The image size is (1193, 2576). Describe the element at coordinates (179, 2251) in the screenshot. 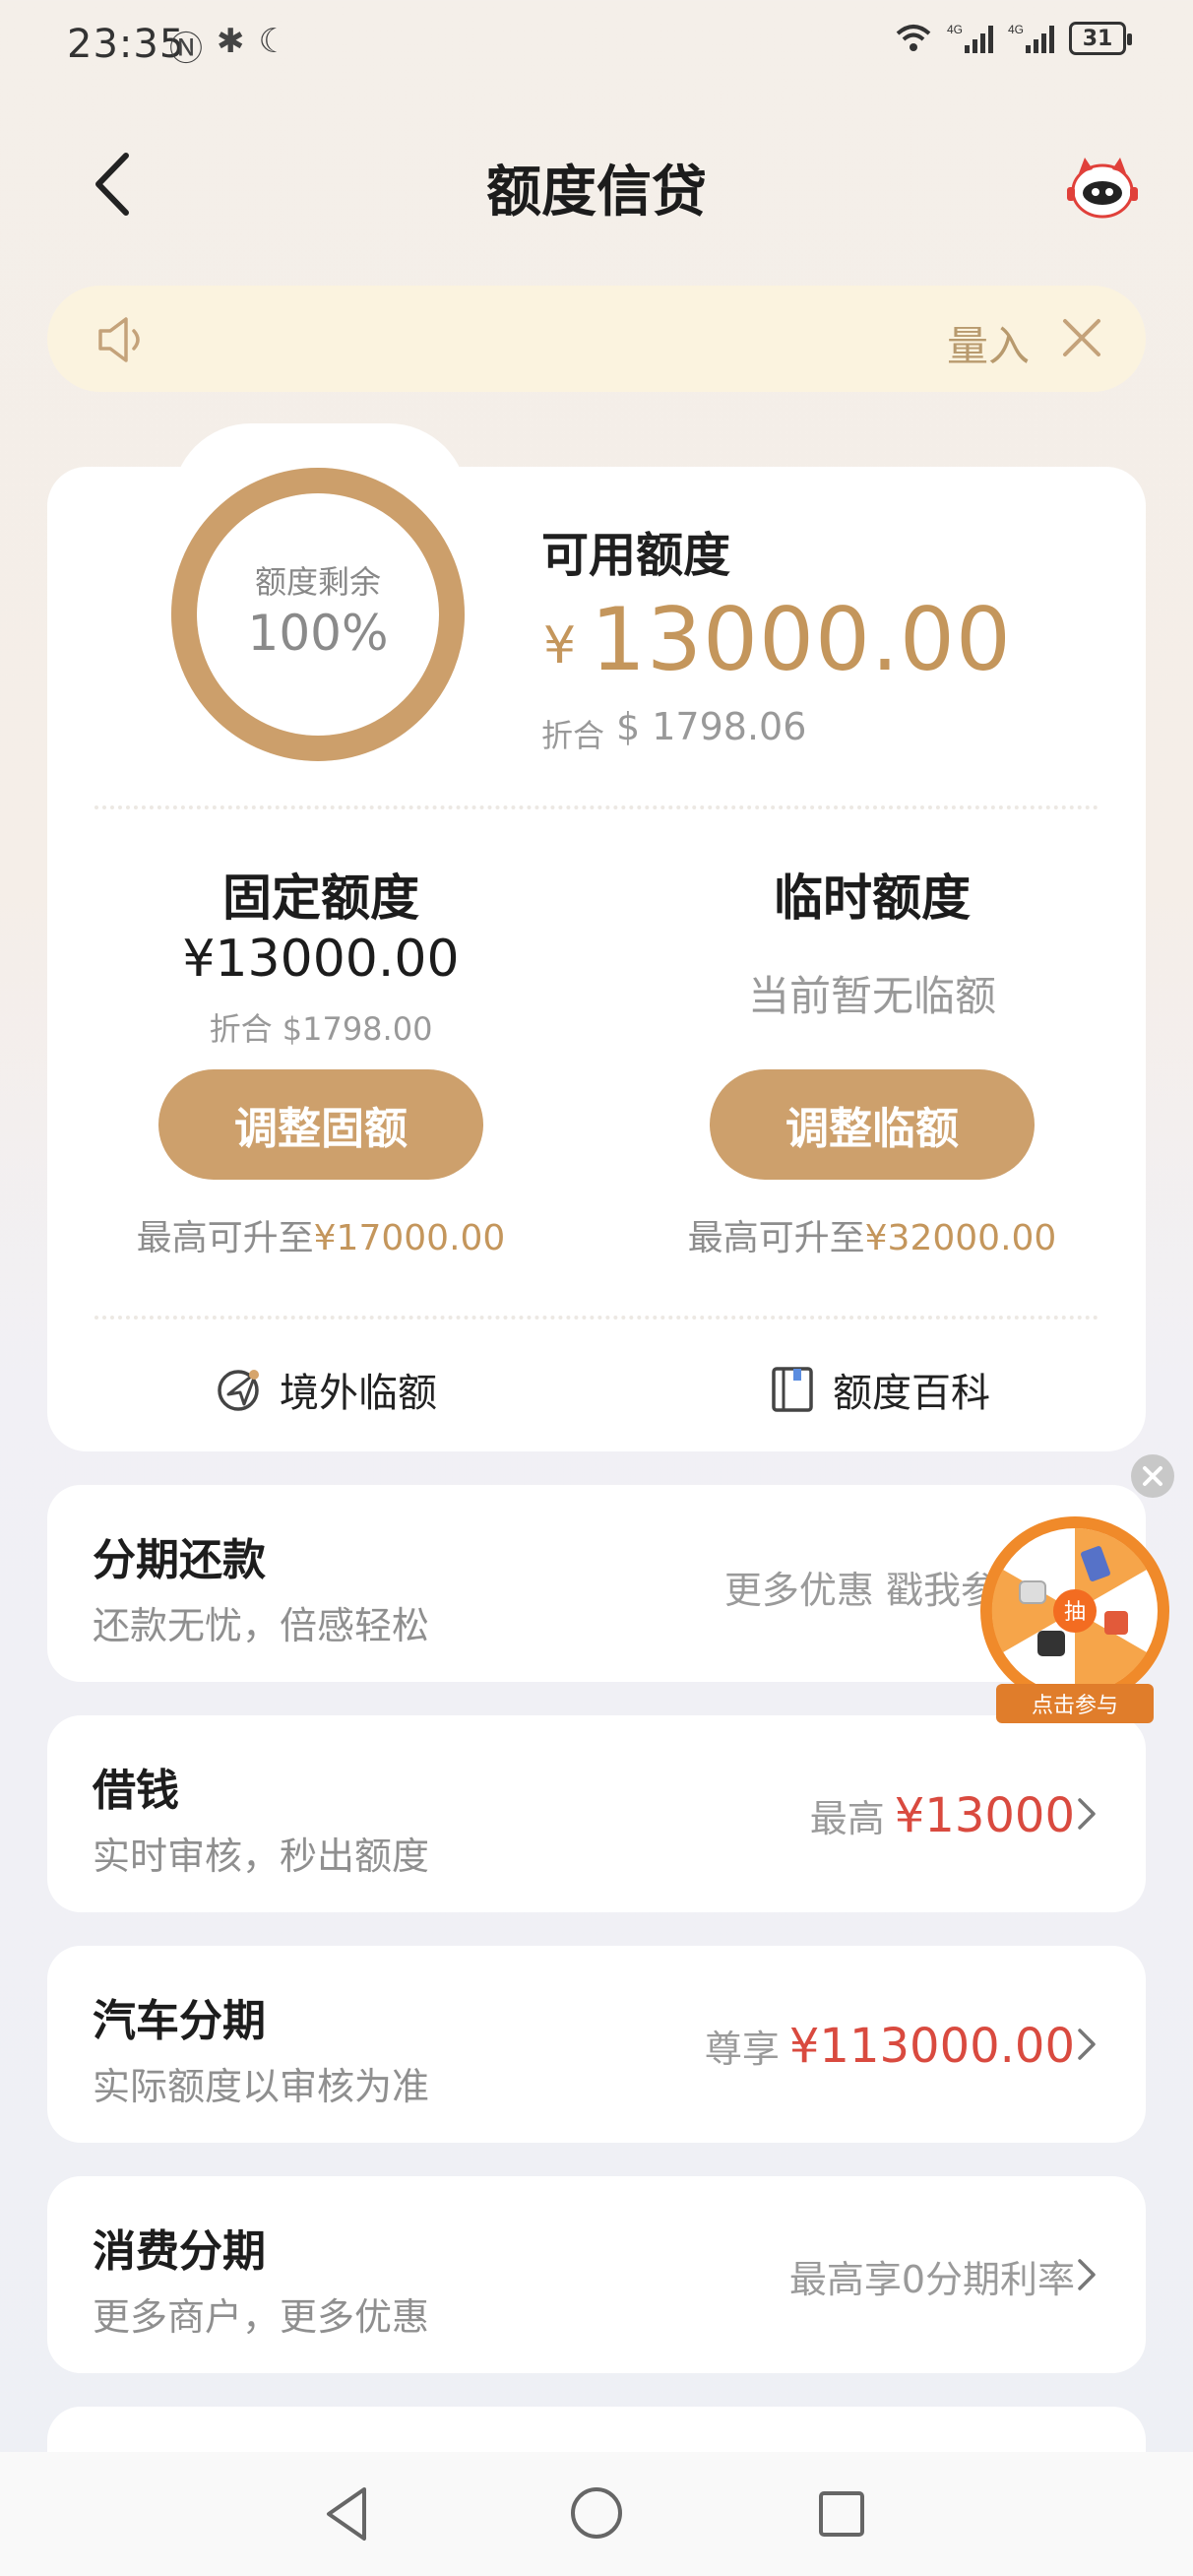

I see `list-item-title: 消费分期` at that location.